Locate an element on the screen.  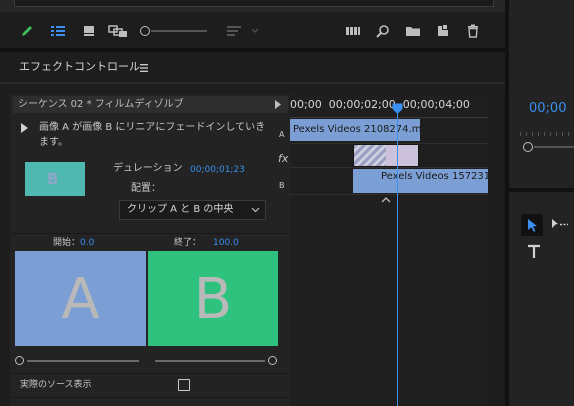
sort-icon is located at coordinates (244, 31).